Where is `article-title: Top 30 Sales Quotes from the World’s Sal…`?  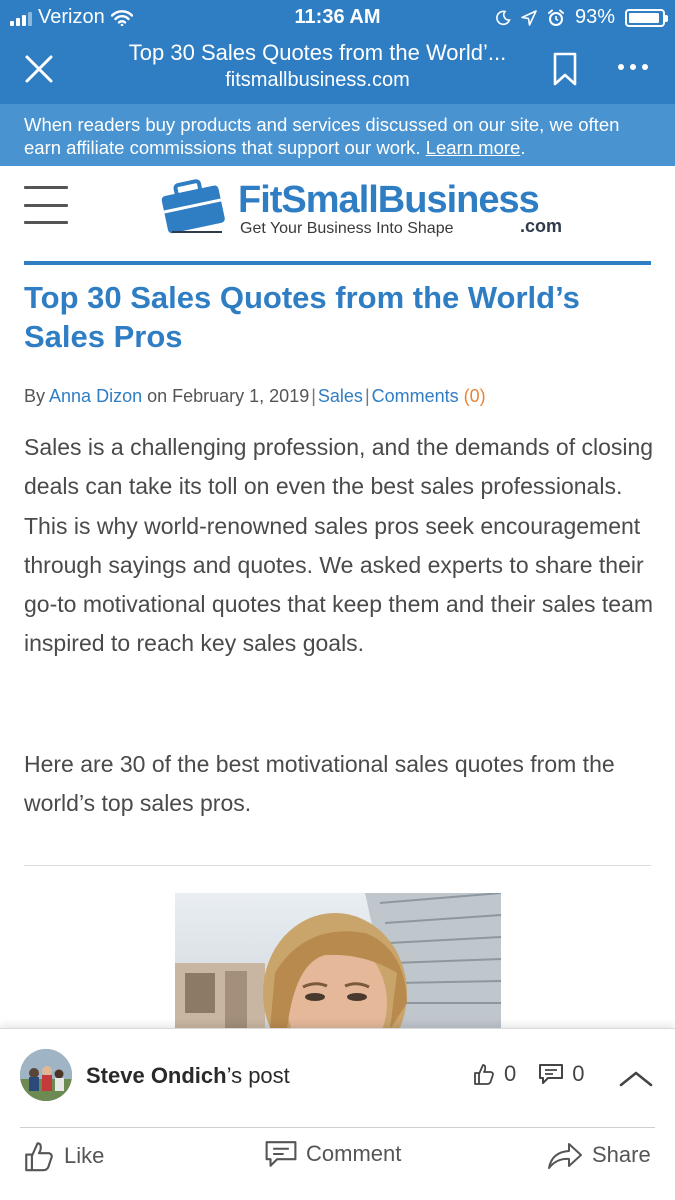 article-title: Top 30 Sales Quotes from the World’s Sal… is located at coordinates (302, 317).